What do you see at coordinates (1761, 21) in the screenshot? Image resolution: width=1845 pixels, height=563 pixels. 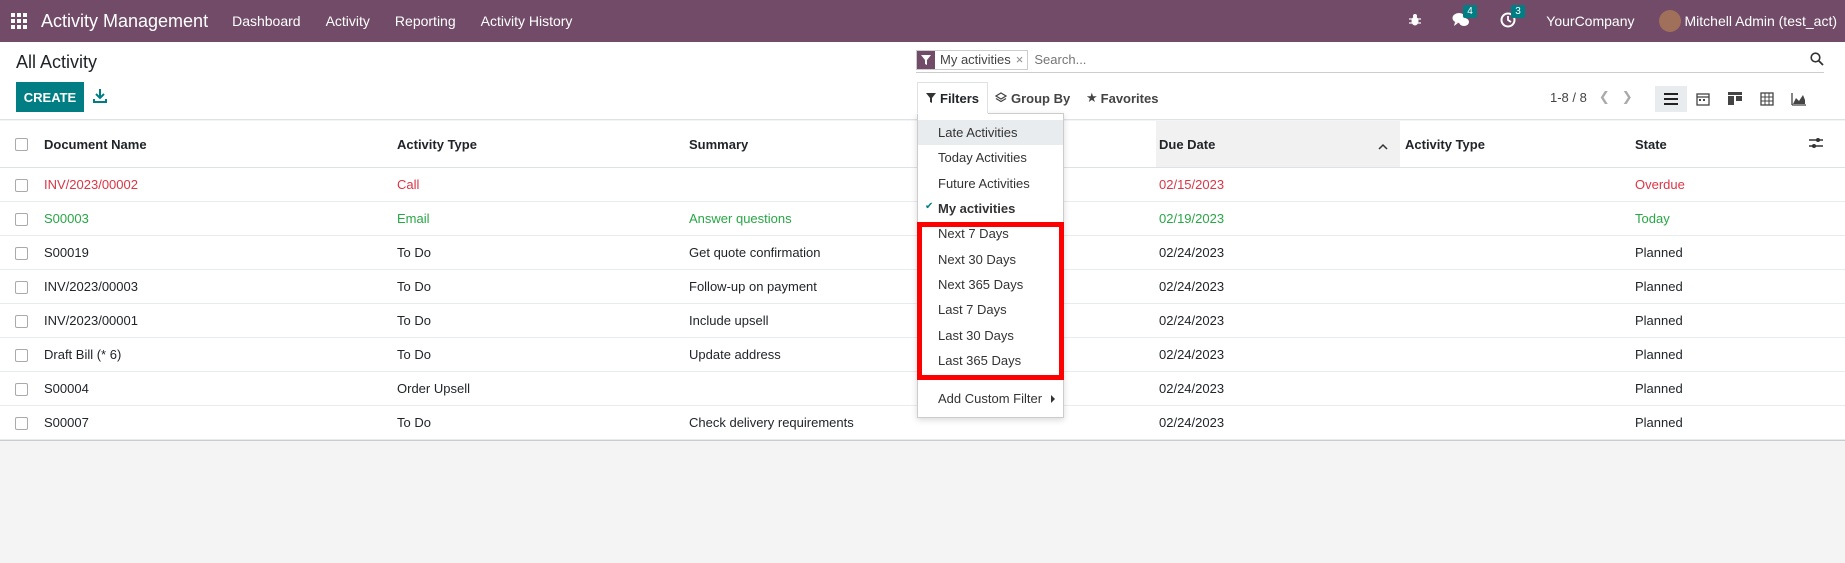 I see `user-name: Mitchell Admin (test_act)` at bounding box center [1761, 21].